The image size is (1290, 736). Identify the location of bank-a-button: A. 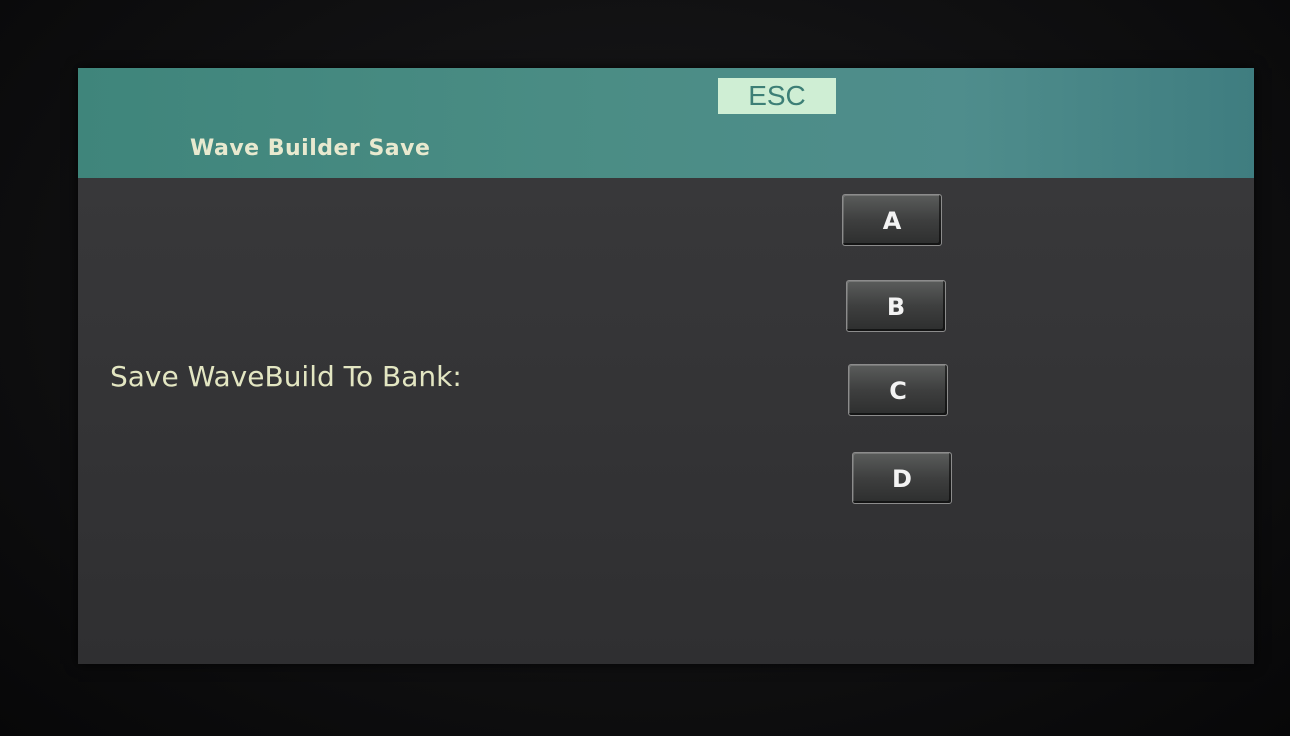
(892, 220).